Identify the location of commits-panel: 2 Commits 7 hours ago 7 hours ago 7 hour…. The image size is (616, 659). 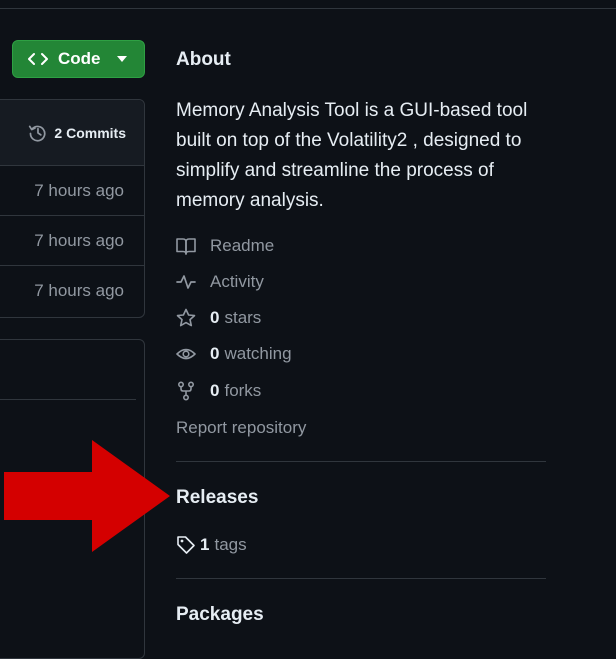
(72, 208).